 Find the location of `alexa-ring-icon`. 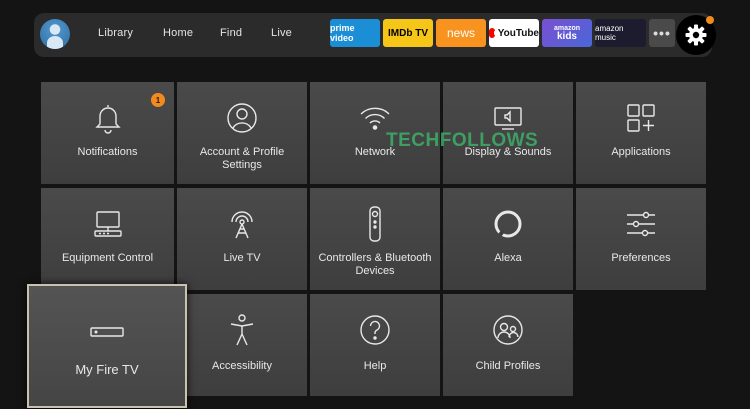

alexa-ring-icon is located at coordinates (508, 224).